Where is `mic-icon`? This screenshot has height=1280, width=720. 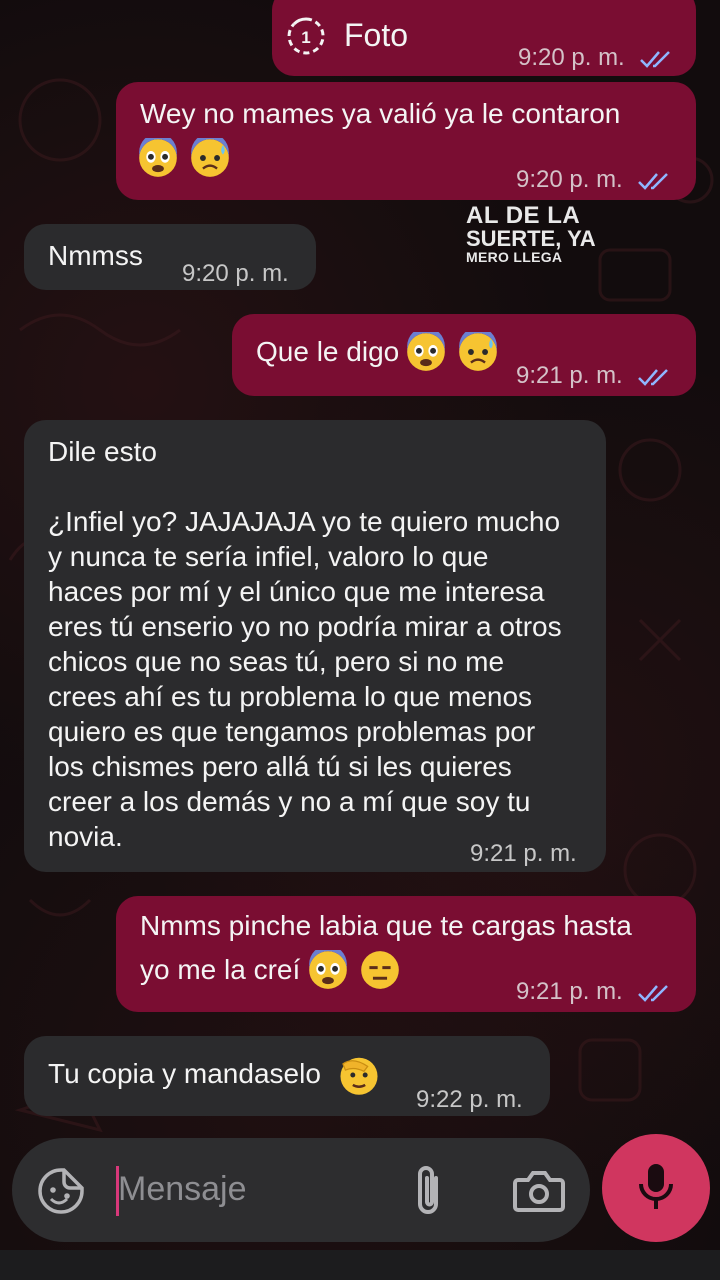 mic-icon is located at coordinates (656, 1186).